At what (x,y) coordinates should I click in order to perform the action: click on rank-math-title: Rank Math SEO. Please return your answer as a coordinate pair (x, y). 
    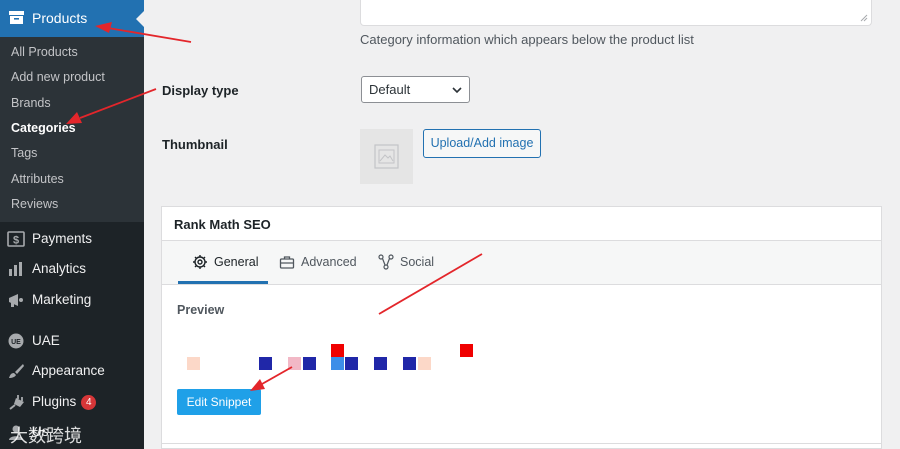
    Looking at the image, I should click on (222, 224).